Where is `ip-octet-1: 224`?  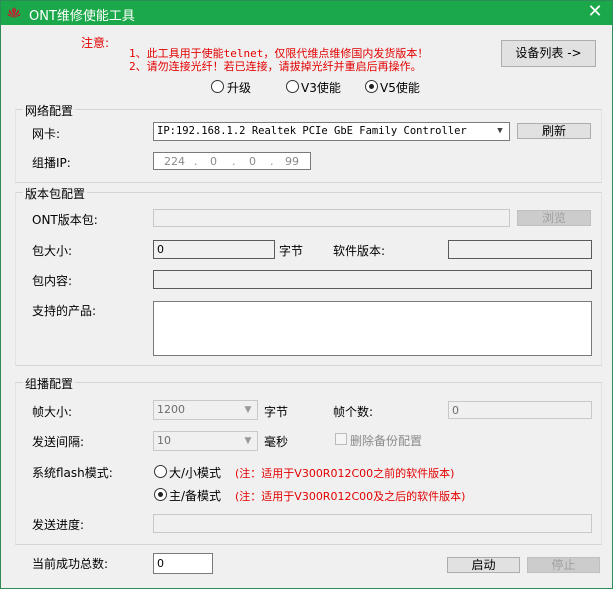
ip-octet-1: 224 is located at coordinates (174, 161).